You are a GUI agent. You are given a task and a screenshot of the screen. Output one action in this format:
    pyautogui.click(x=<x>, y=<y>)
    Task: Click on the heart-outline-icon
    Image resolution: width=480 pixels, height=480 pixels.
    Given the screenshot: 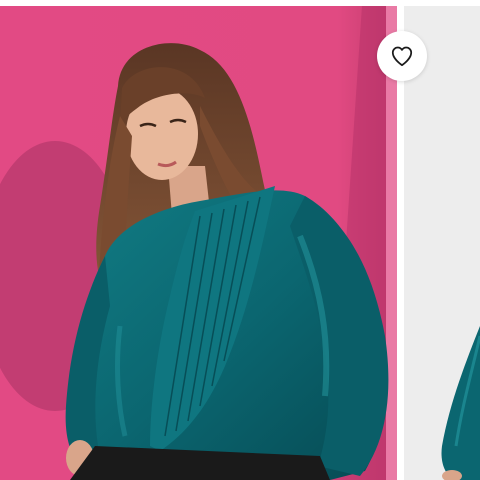 What is the action you would take?
    pyautogui.click(x=402, y=56)
    